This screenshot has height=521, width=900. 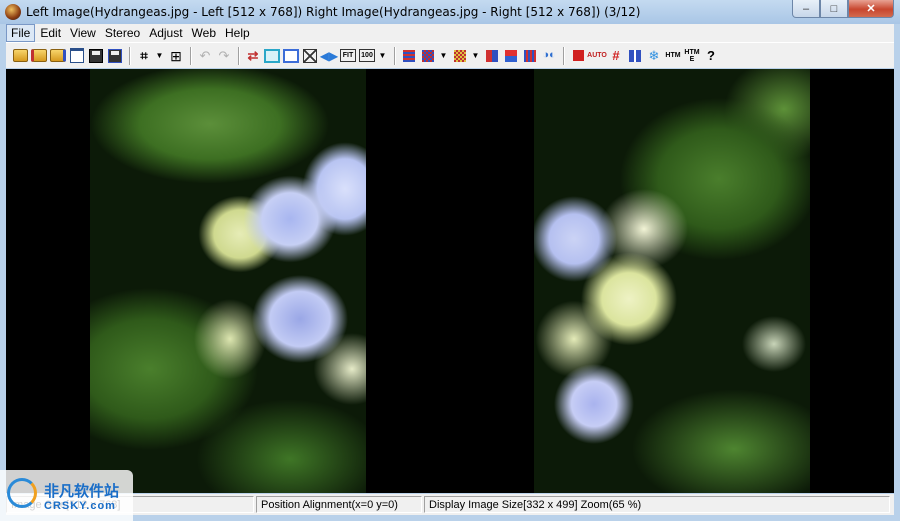 I want to click on frame-icon, so click(x=291, y=56).